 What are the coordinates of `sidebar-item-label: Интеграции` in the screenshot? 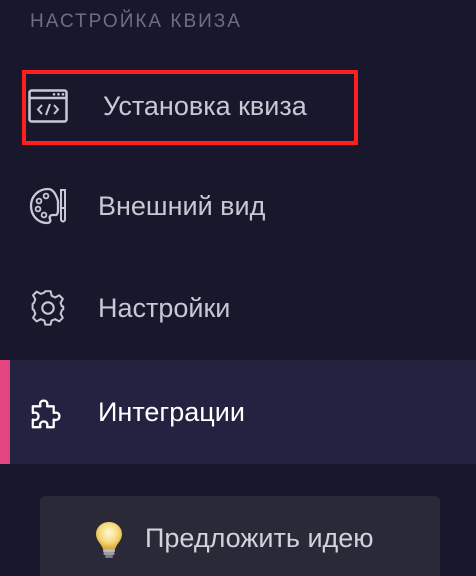 It's located at (171, 411).